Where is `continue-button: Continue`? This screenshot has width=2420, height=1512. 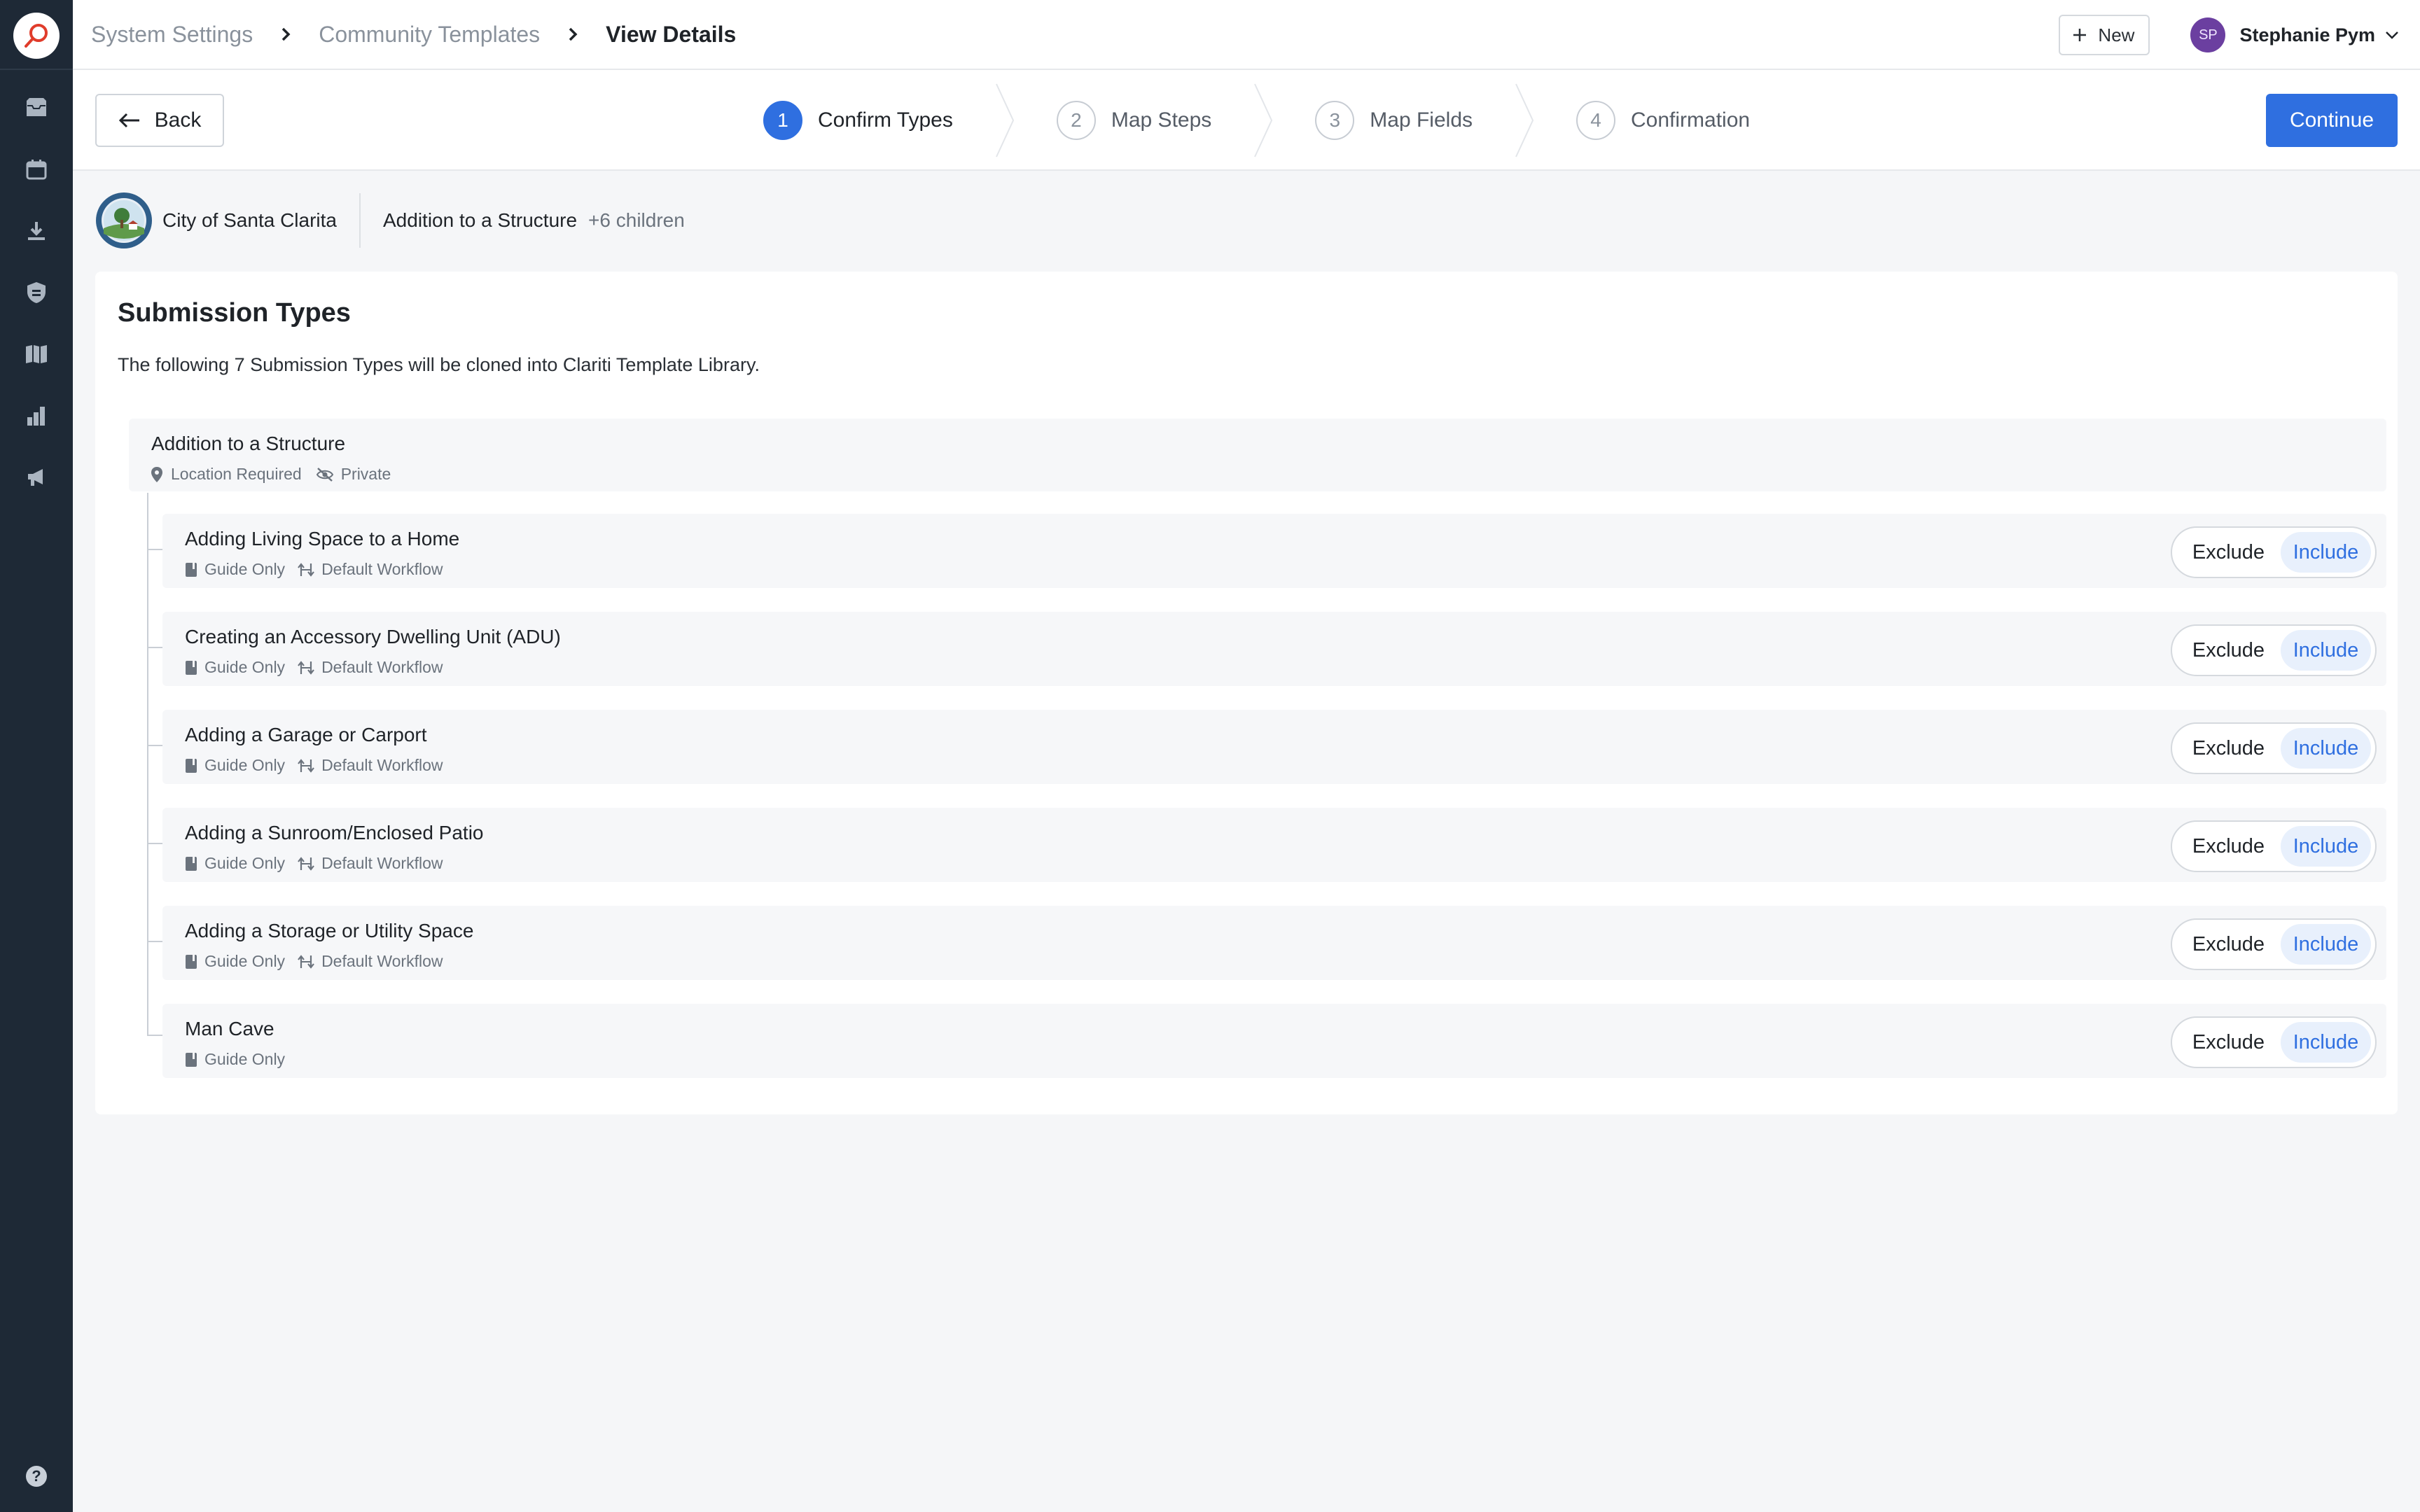 continue-button: Continue is located at coordinates (2332, 120).